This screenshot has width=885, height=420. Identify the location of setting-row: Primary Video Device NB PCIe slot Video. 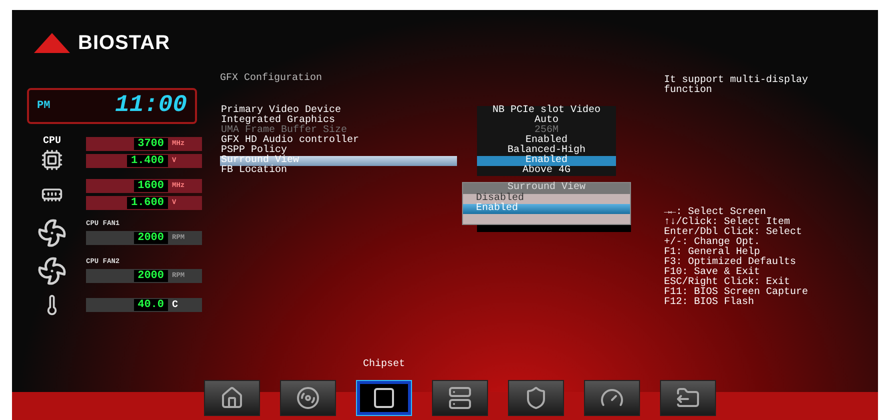
(436, 111).